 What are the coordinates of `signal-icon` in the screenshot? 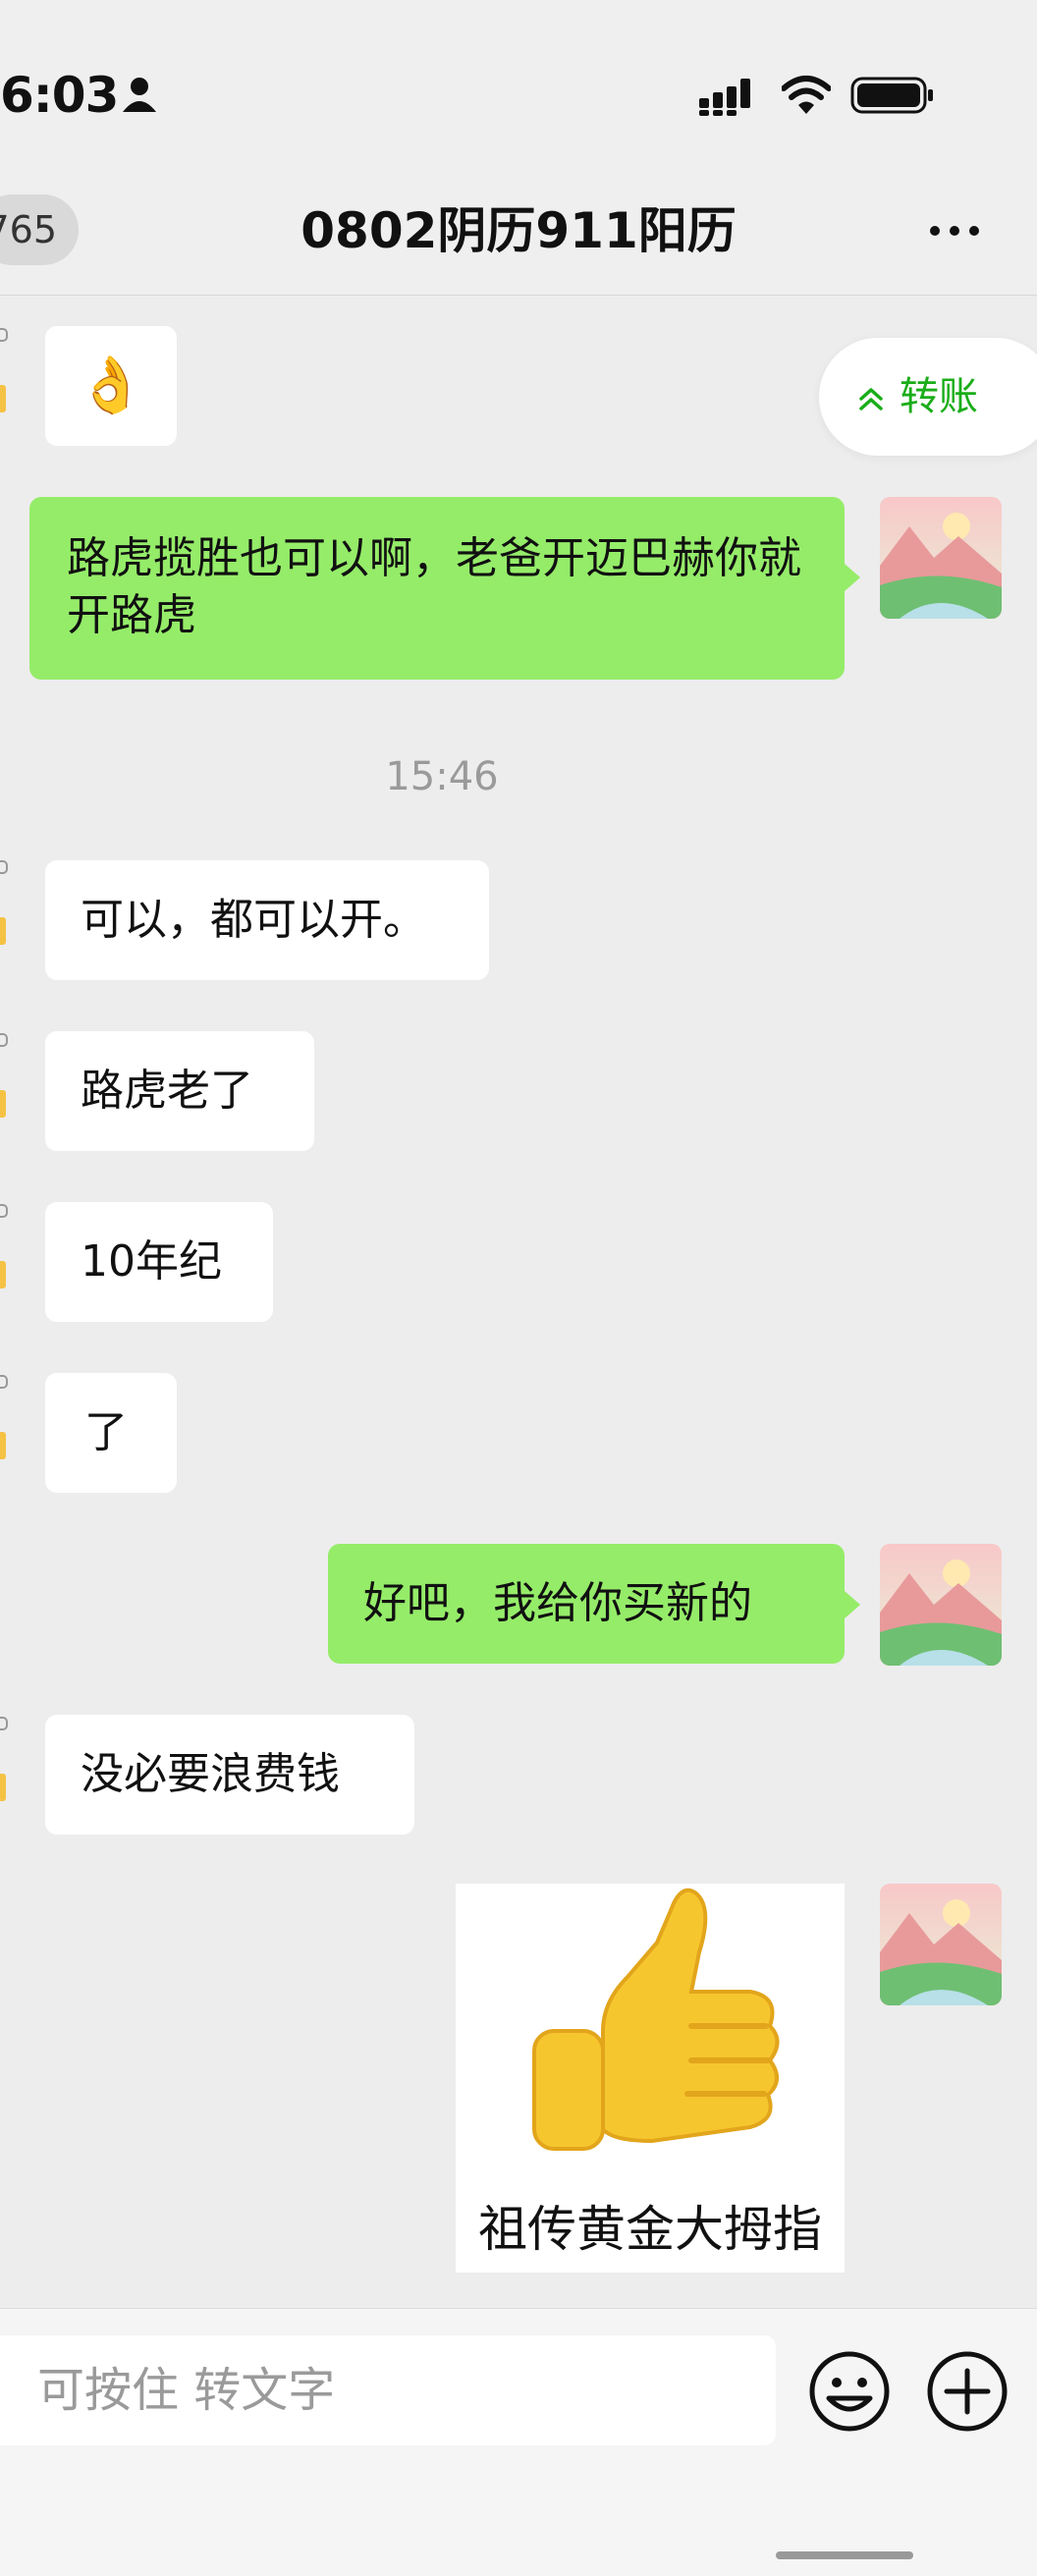 It's located at (725, 97).